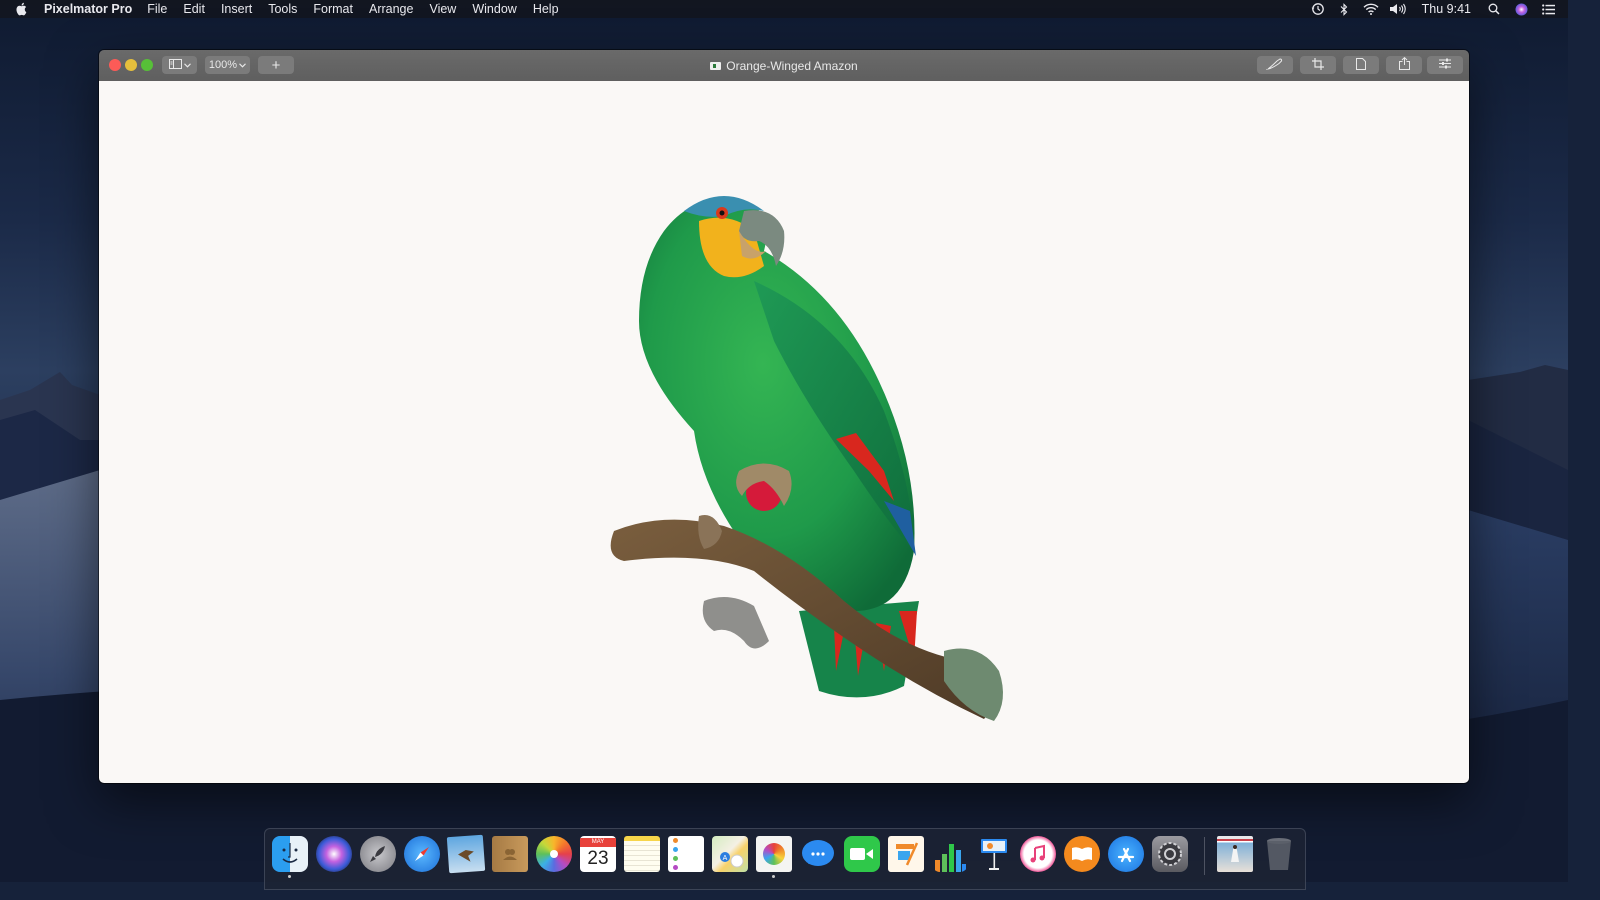  I want to click on gear-icon, so click(1170, 854).